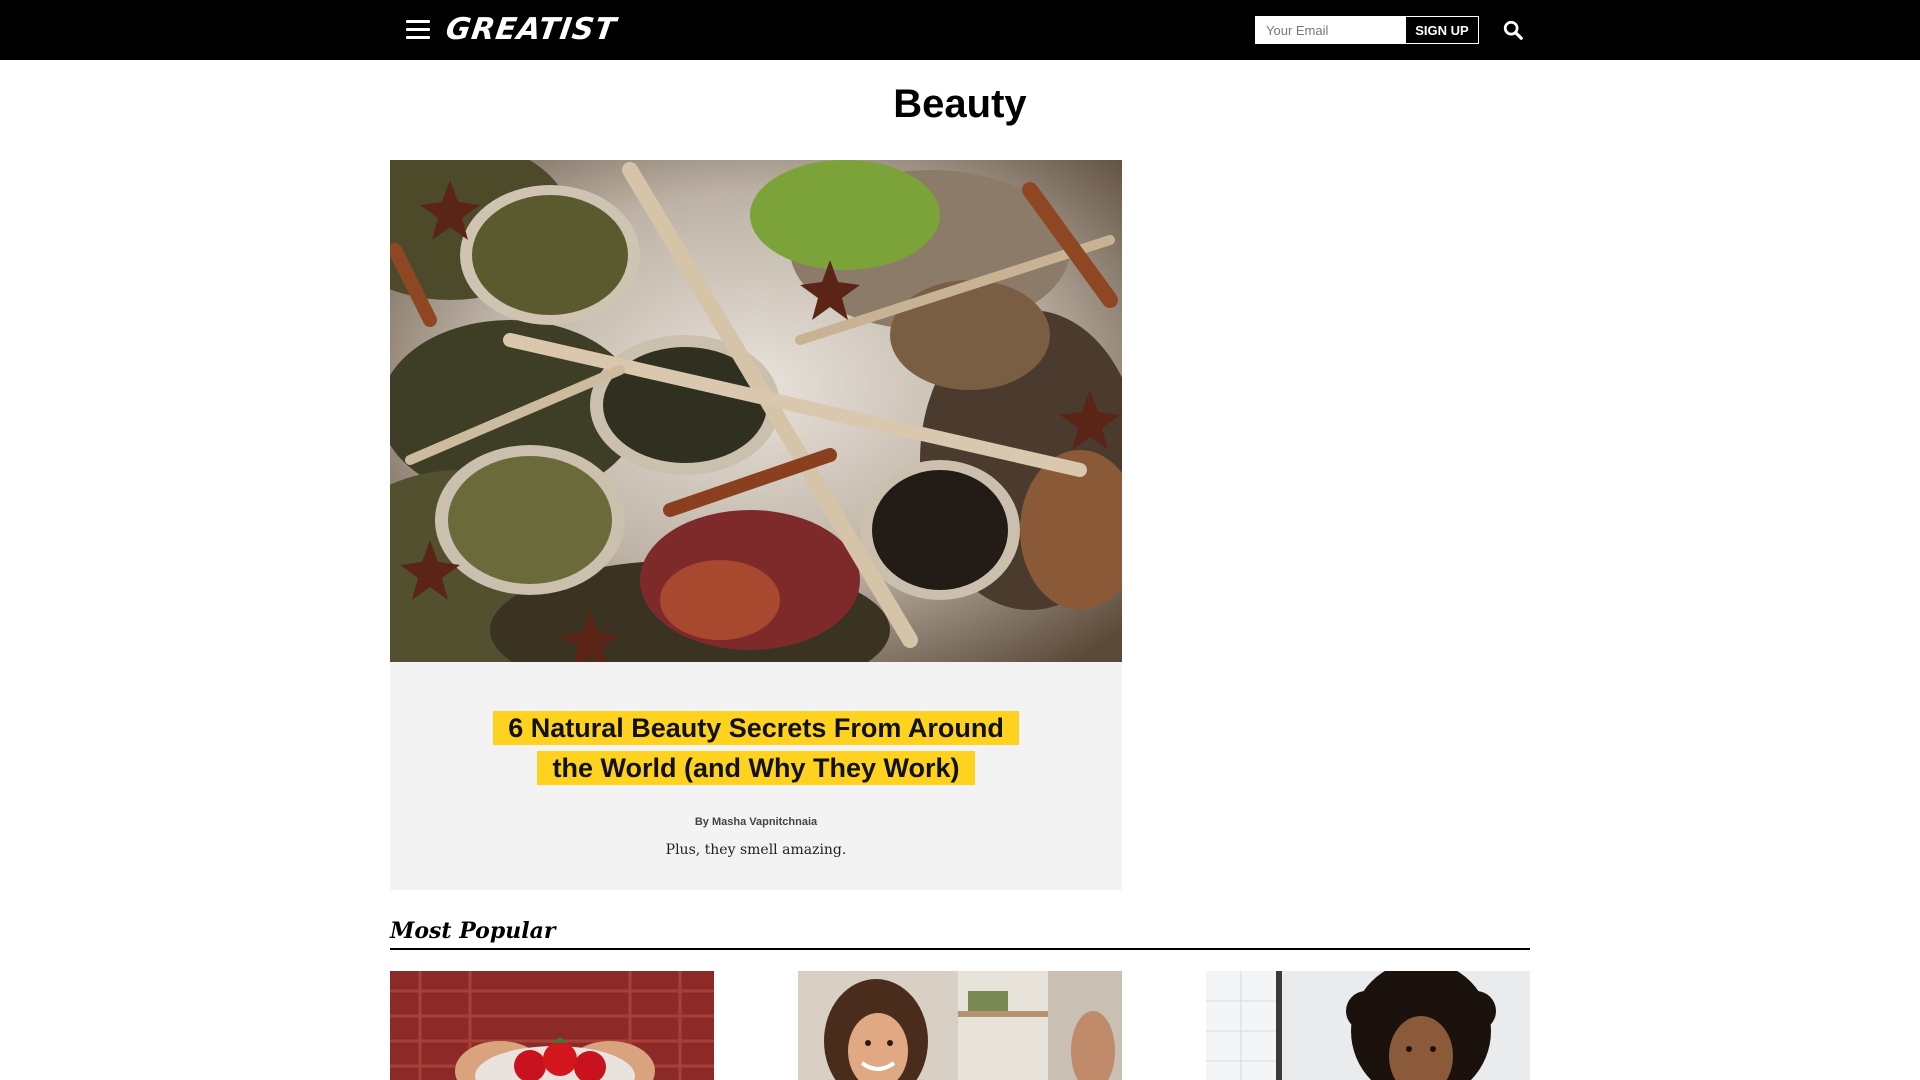  I want to click on page-title: Beauty, so click(960, 104).